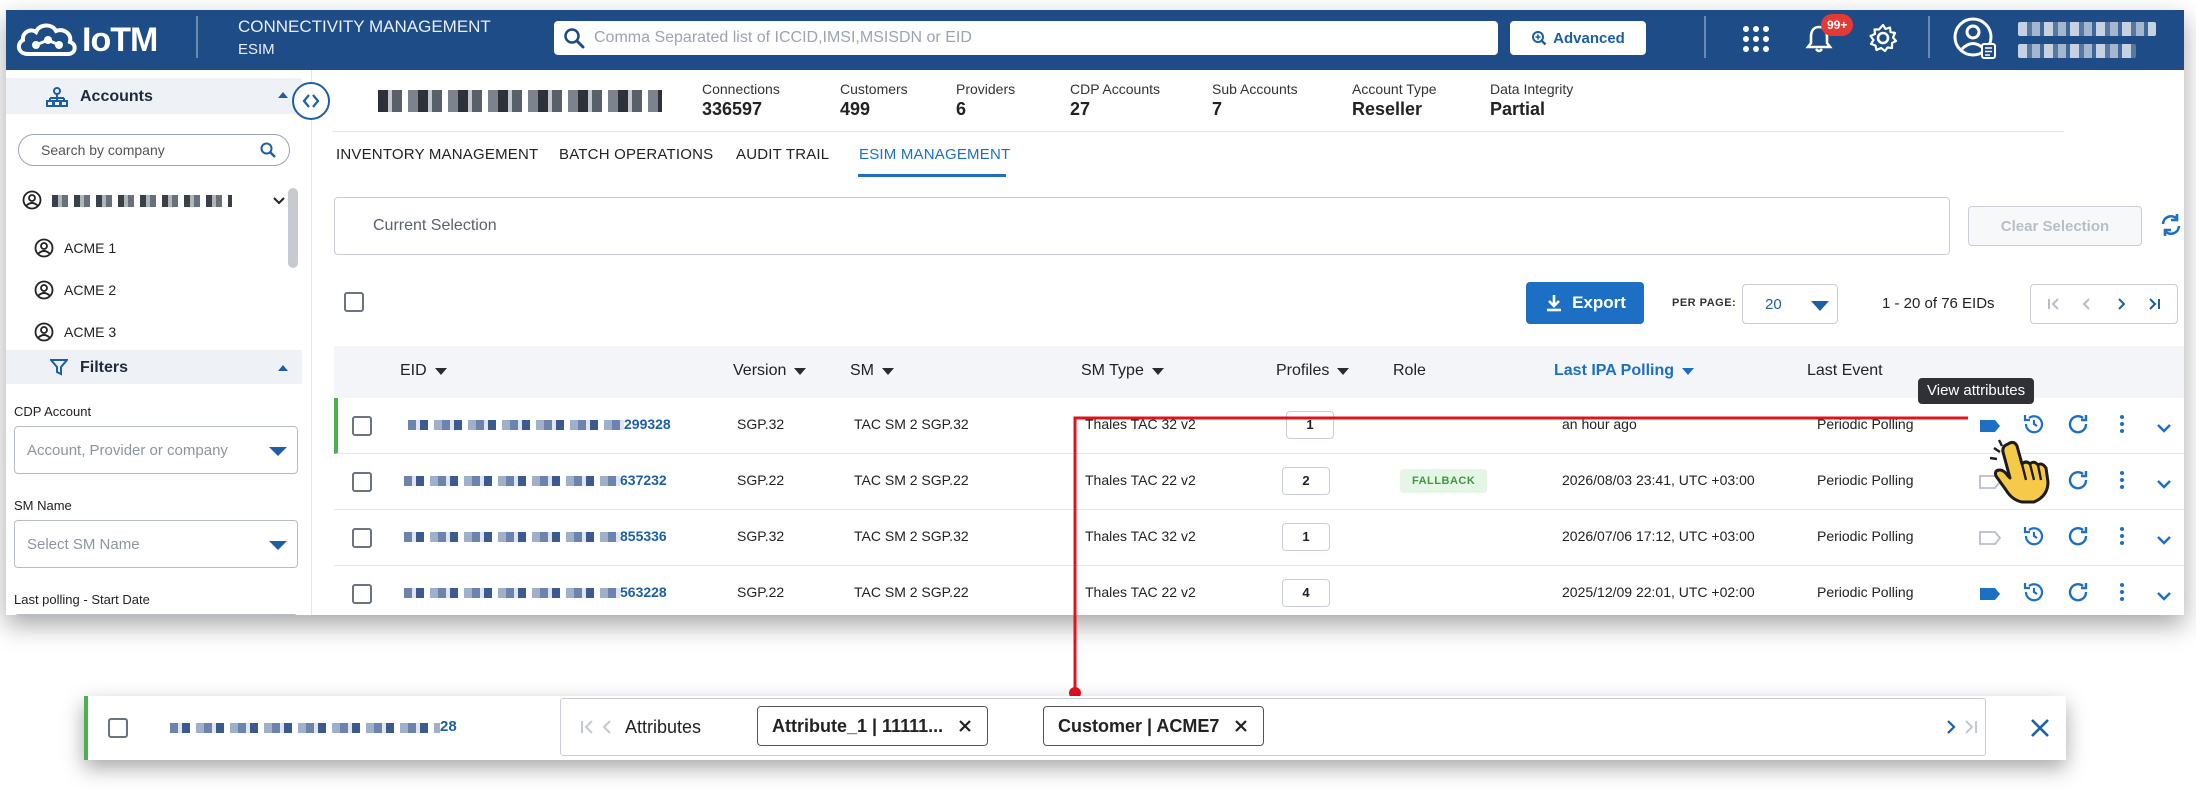 The image size is (2196, 790). I want to click on apps-grid-icon, so click(1756, 39).